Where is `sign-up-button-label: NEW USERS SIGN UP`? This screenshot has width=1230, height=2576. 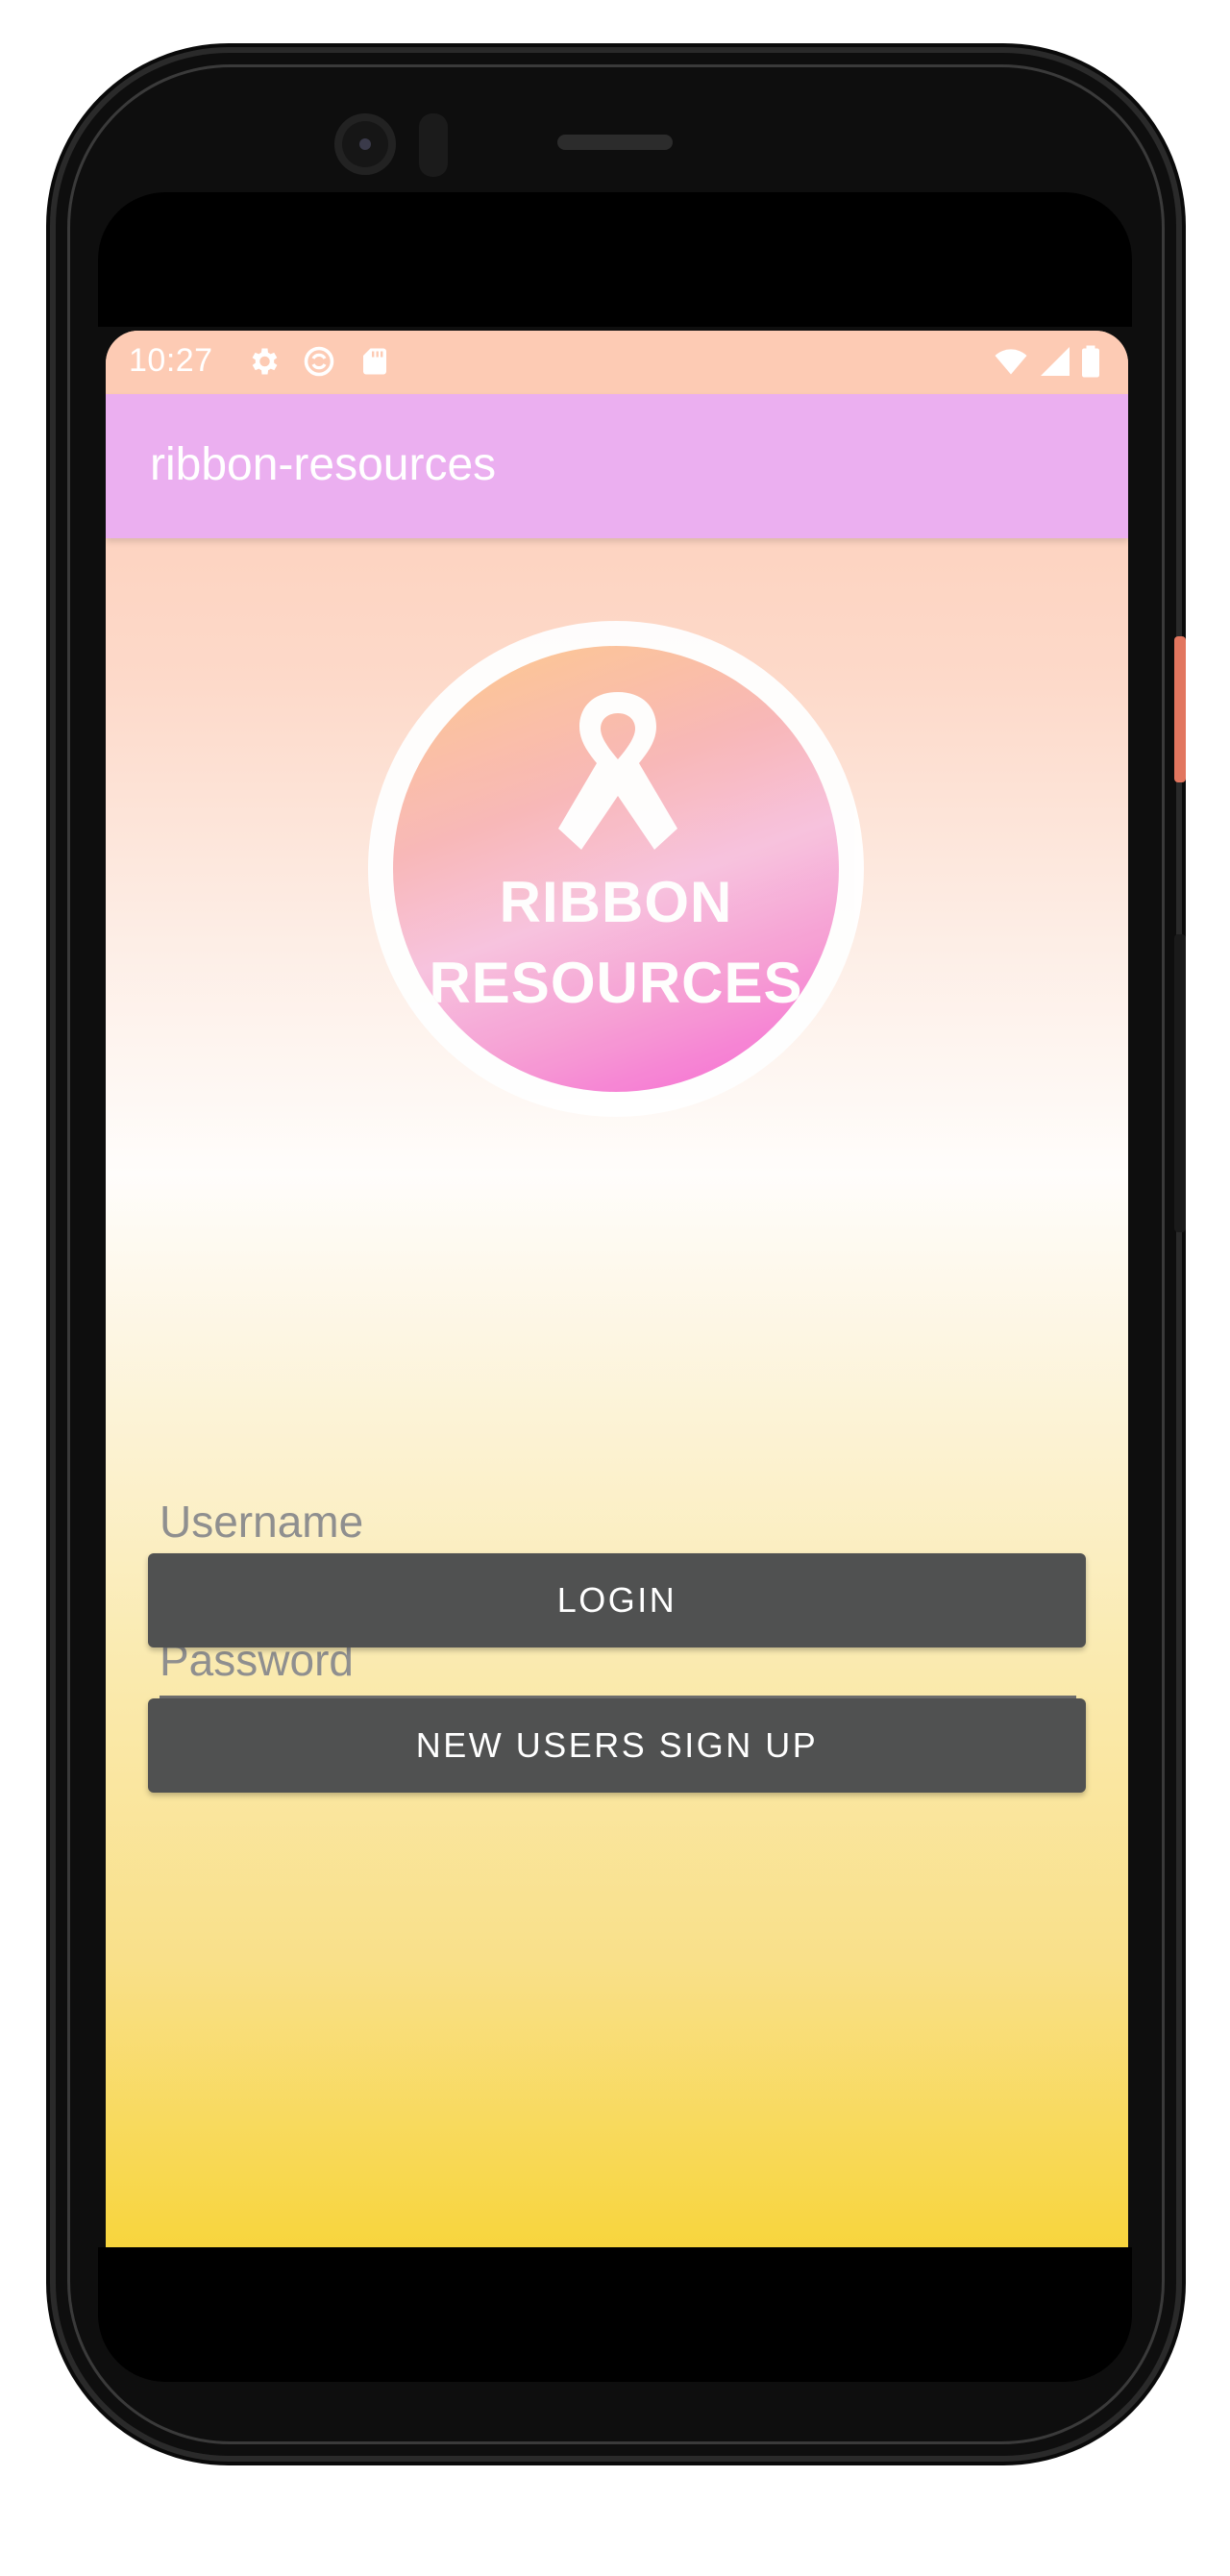
sign-up-button-label: NEW USERS SIGN UP is located at coordinates (617, 1745).